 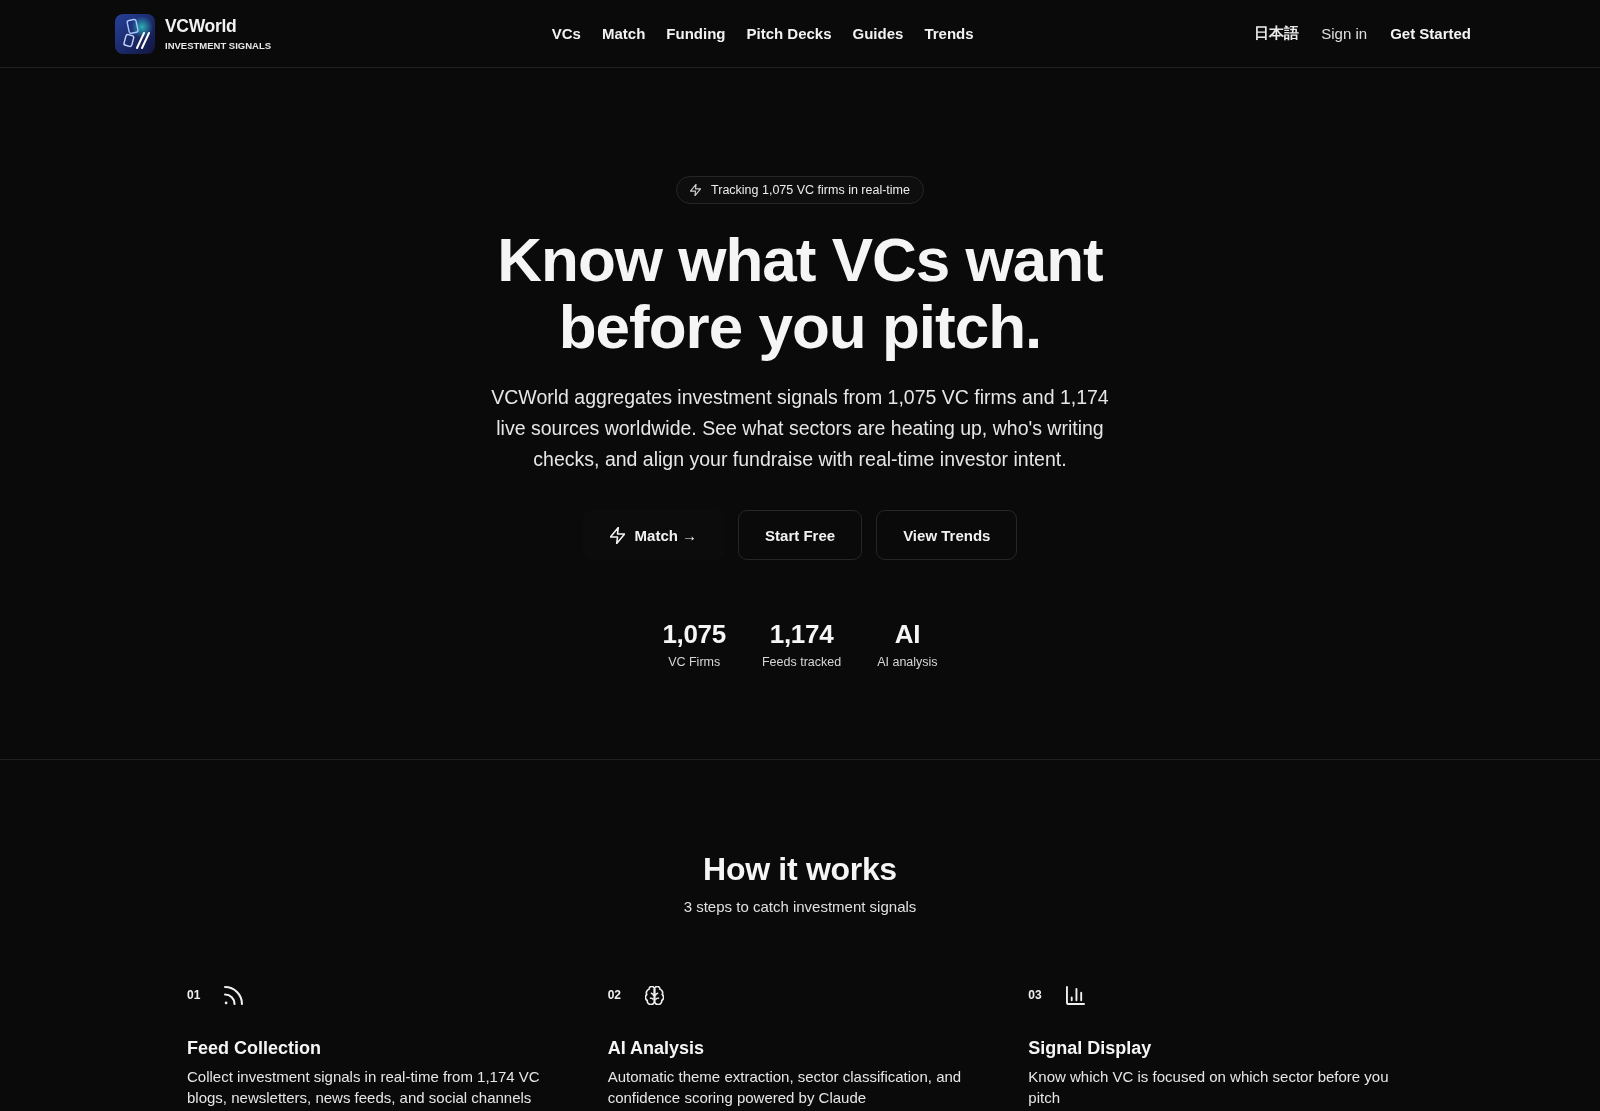 I want to click on hero-description: VCWorld aggregates investment signals from 1,075 VC firms and 1,174 live sources worldwide. See what sectors are heating up, who's writing checks, and align your fundraise with real-time investor intent., so click(x=800, y=428).